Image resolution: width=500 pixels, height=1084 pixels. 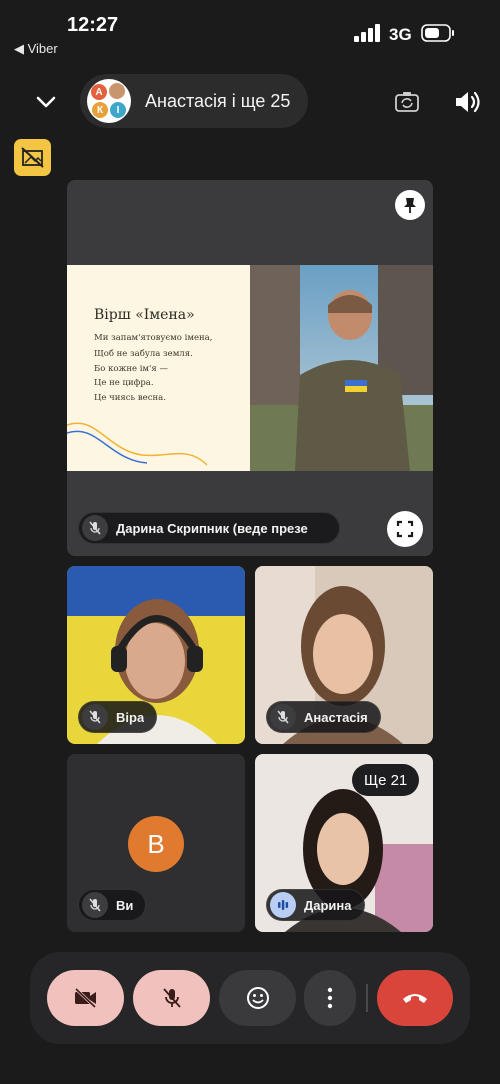 I want to click on status-time: 12:27, so click(x=93, y=25).